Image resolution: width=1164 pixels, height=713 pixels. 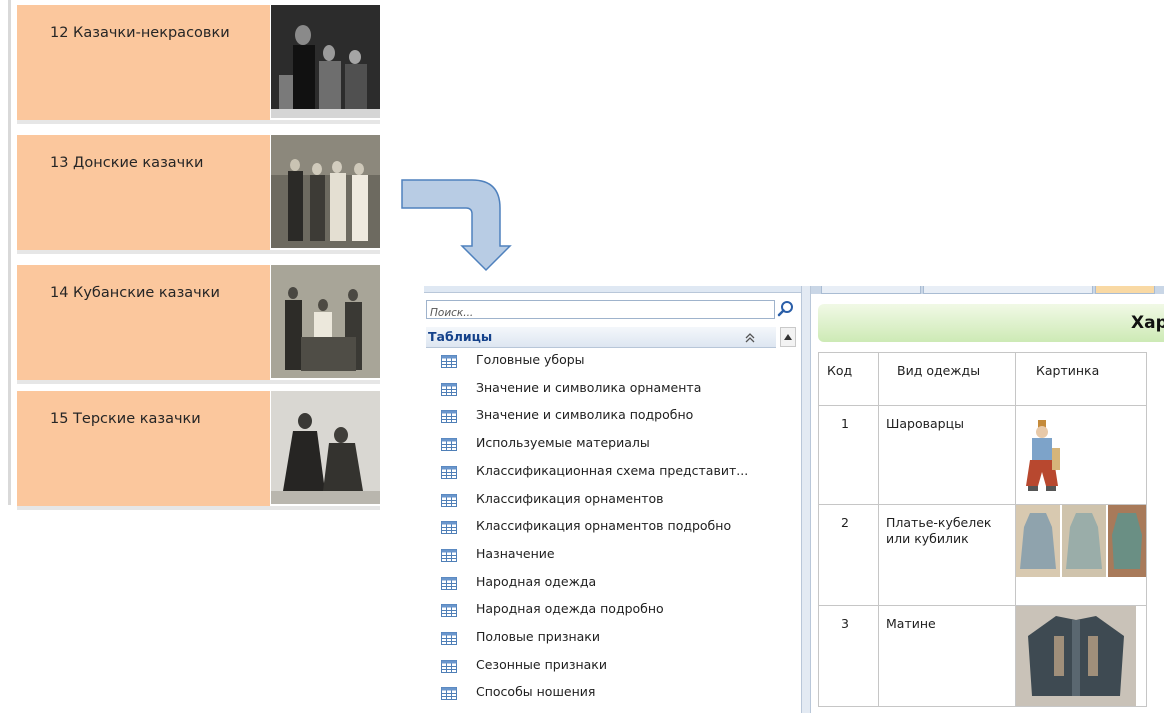 I want to click on cell-type: Матине, so click(x=947, y=656).